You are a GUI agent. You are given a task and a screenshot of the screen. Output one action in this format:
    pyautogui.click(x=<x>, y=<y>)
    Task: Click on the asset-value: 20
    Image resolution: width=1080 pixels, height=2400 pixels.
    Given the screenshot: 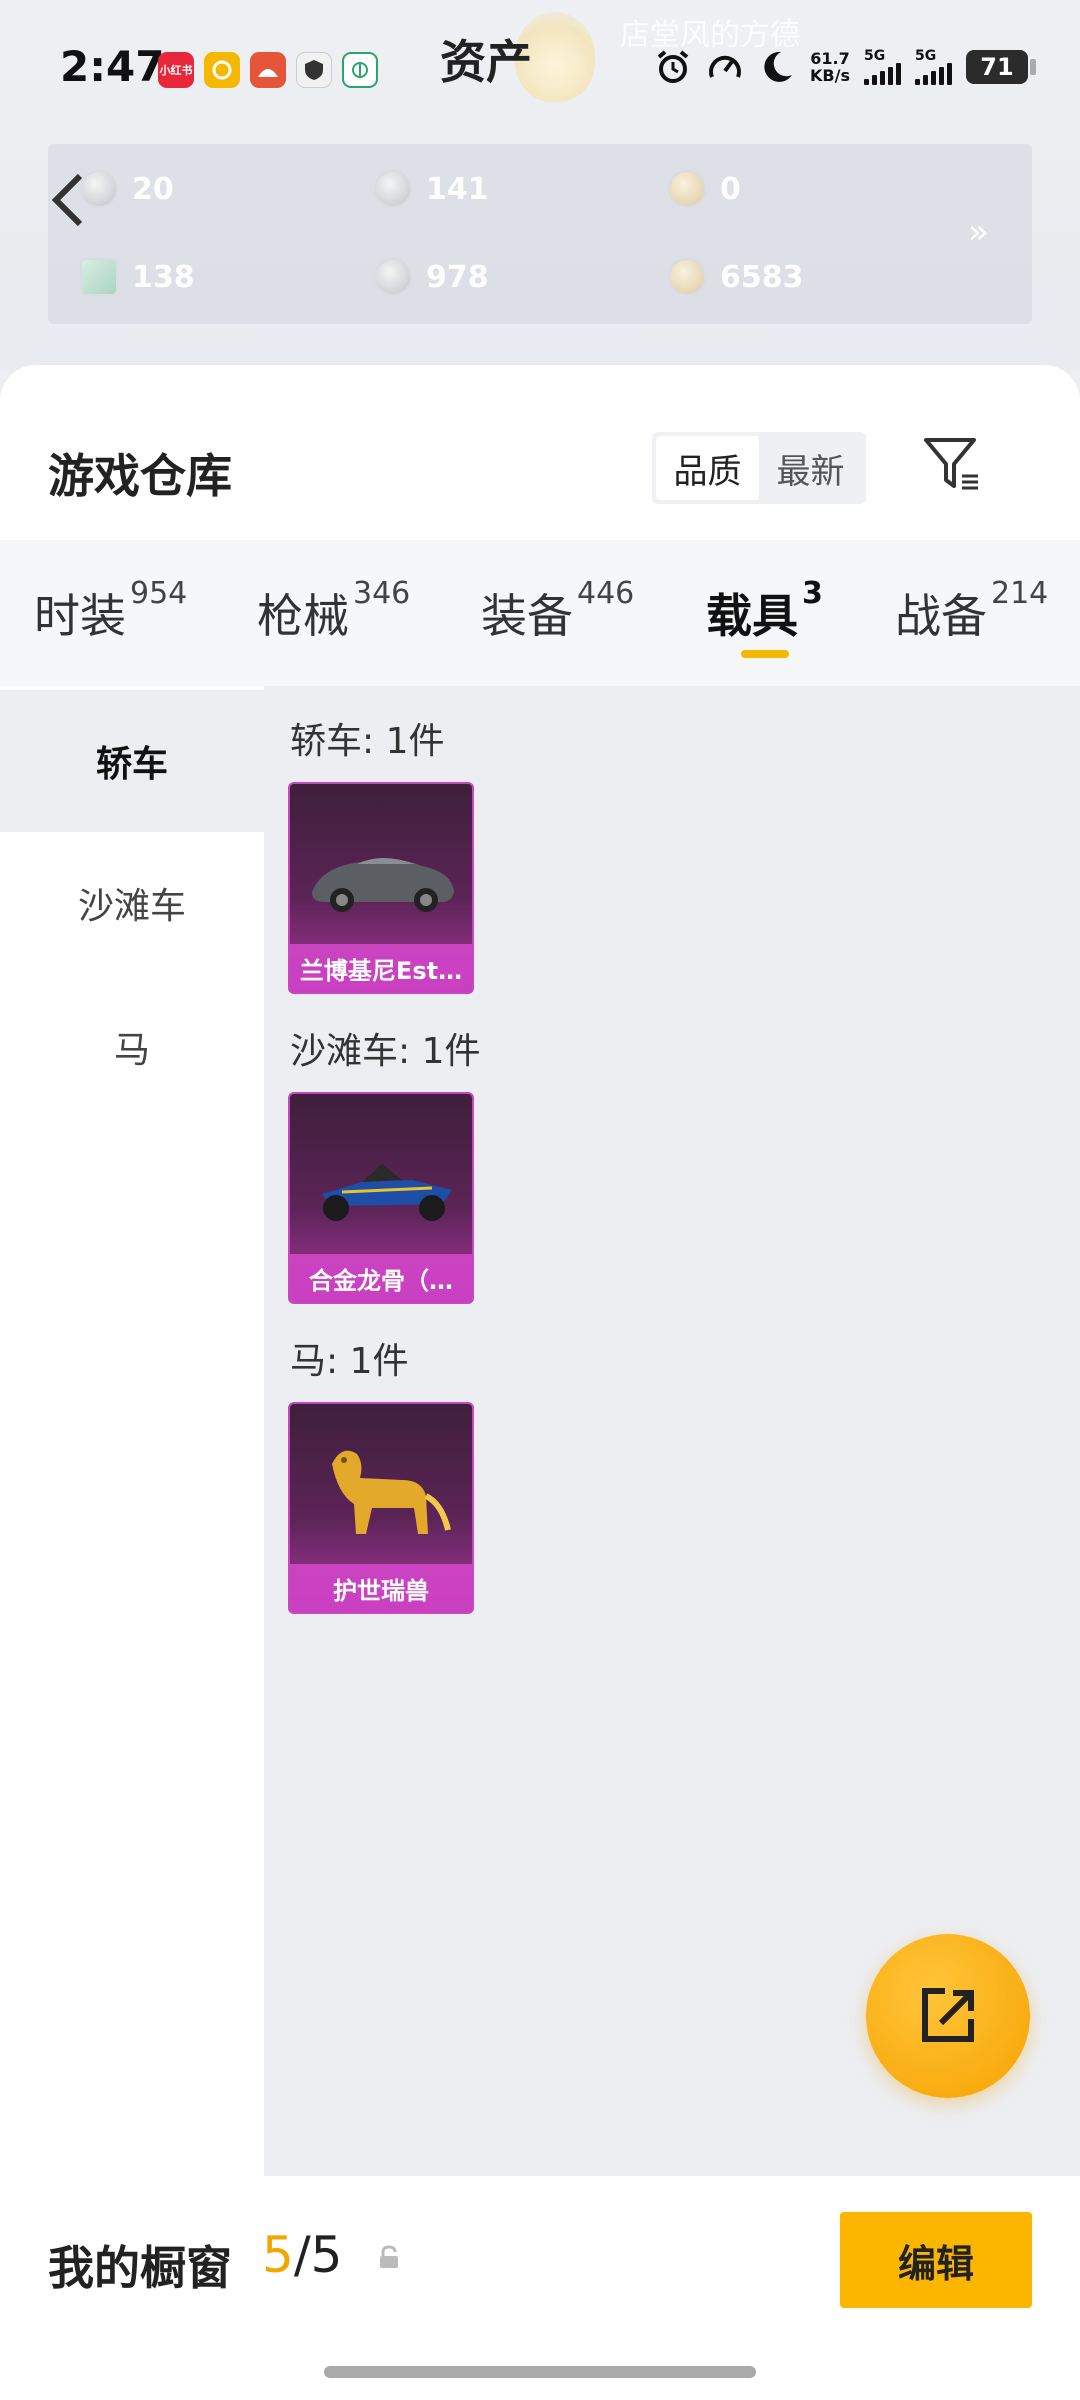 What is the action you would take?
    pyautogui.click(x=153, y=189)
    